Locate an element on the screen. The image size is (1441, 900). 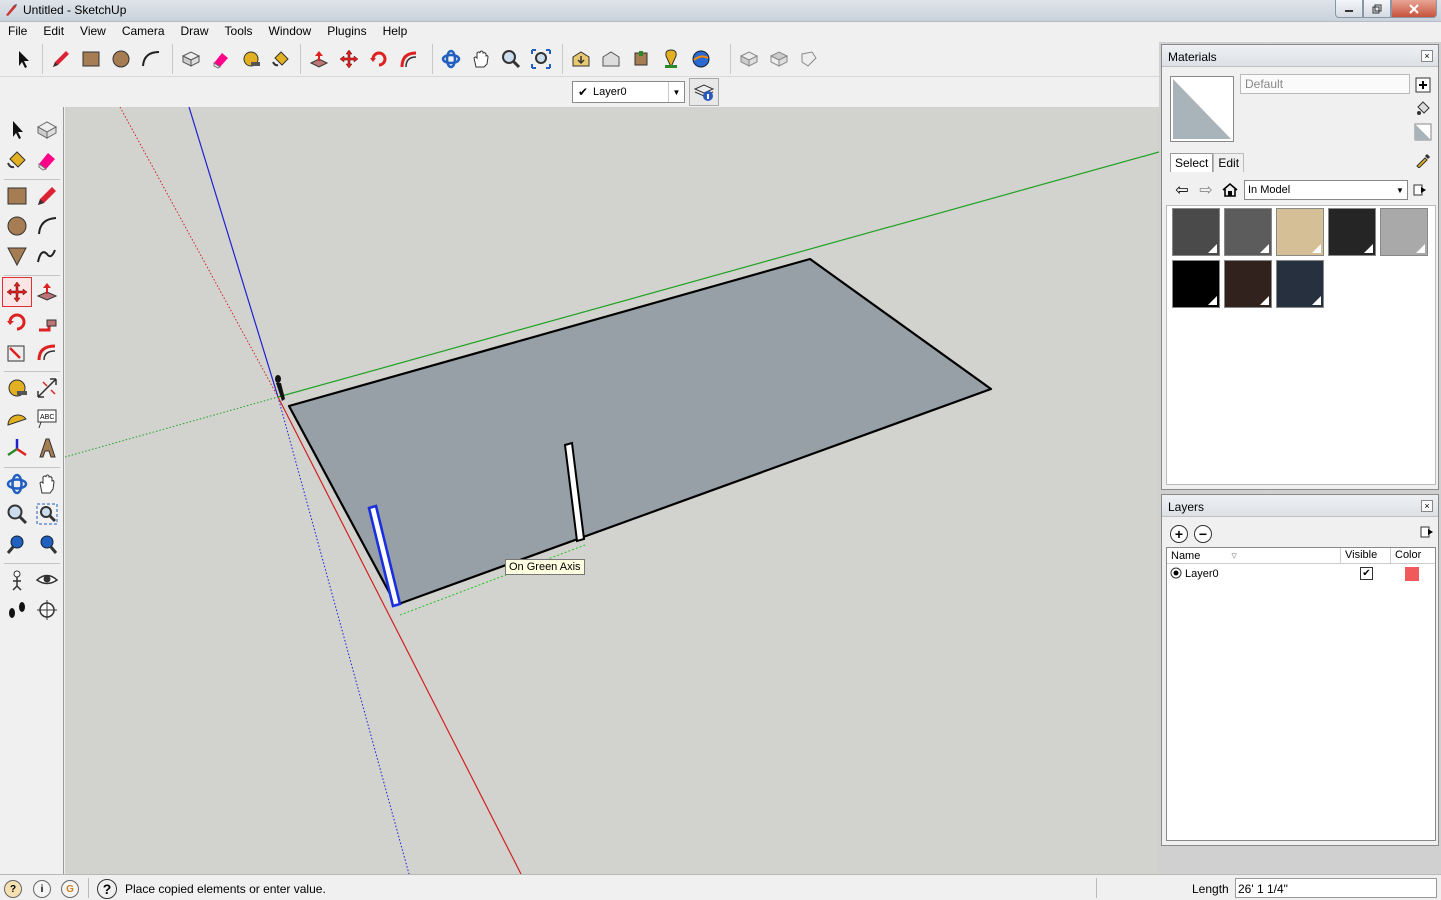
material-preview is located at coordinates (1202, 109).